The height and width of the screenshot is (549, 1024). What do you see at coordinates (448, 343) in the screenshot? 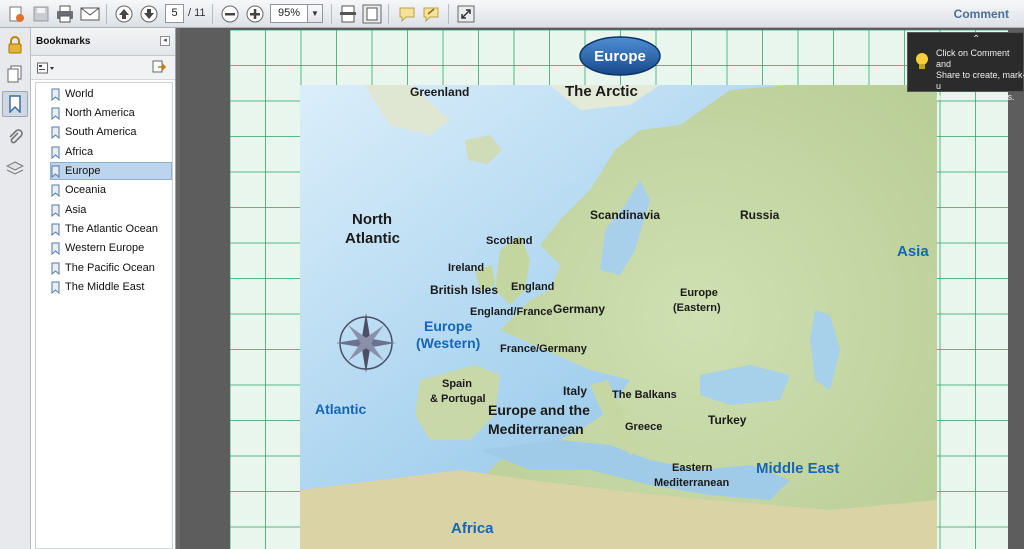
I see `link-europe-western-2: (Western)` at bounding box center [448, 343].